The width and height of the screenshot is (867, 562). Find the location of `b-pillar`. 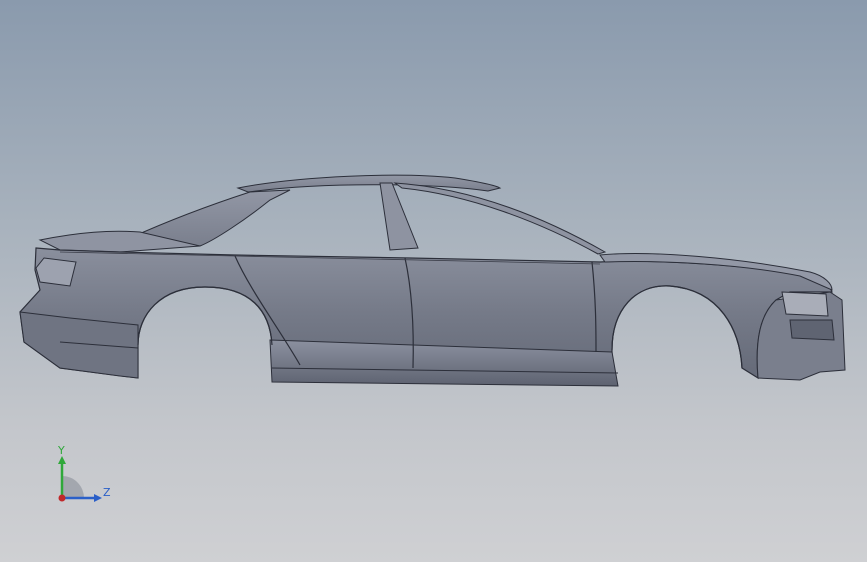

b-pillar is located at coordinates (399, 216).